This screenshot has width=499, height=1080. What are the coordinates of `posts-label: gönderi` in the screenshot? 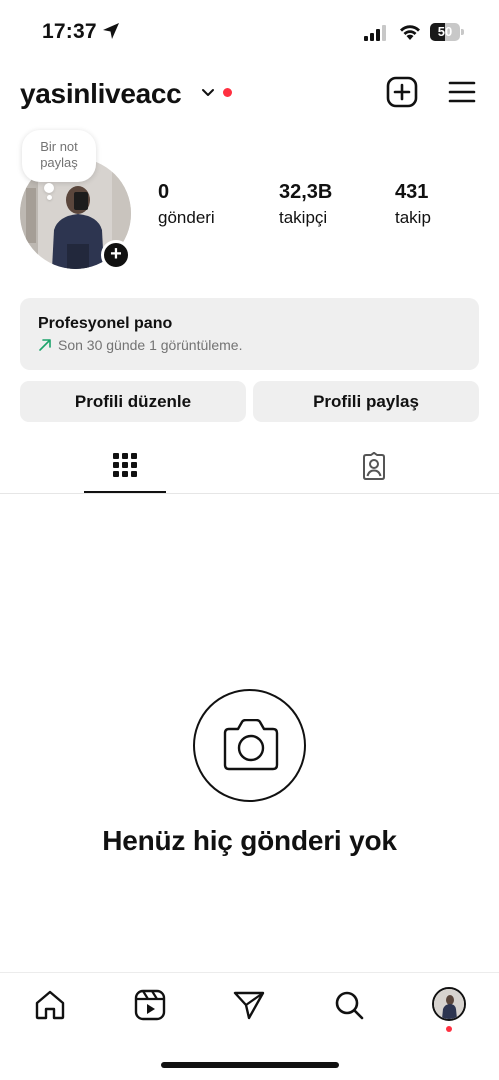 It's located at (186, 217).